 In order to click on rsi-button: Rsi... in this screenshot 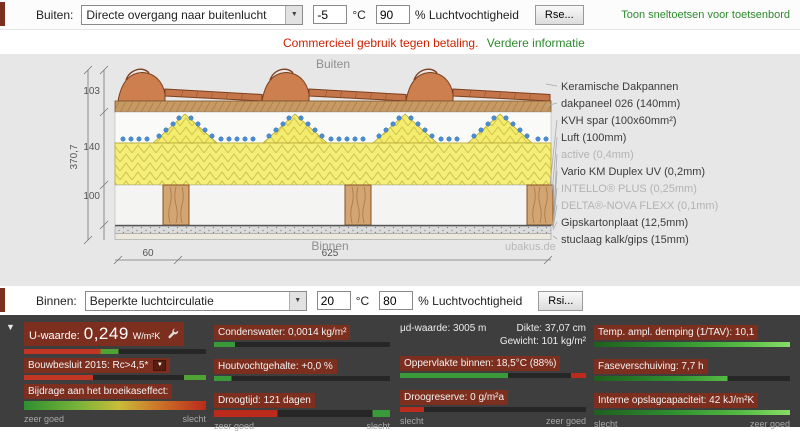, I will do `click(561, 300)`.